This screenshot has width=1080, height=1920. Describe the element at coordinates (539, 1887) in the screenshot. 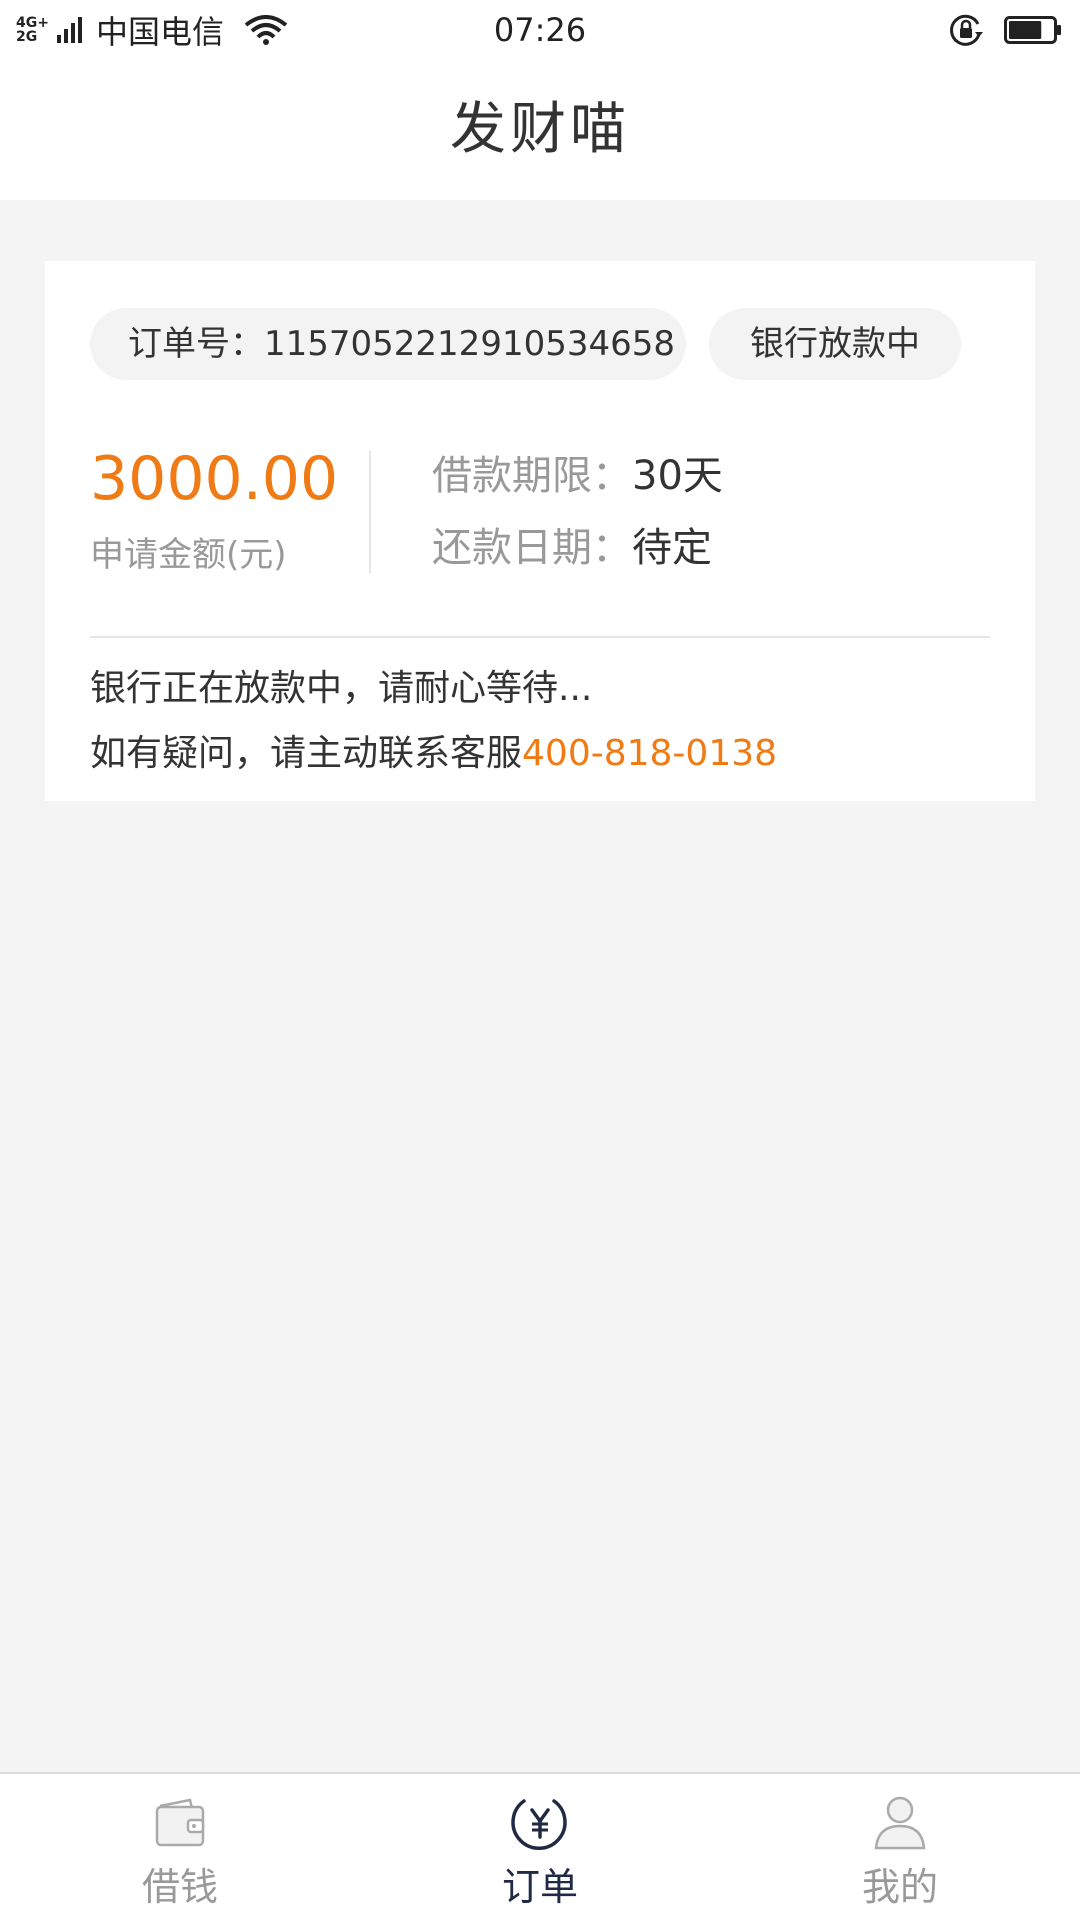

I see `nav-label-orders: 订单` at that location.